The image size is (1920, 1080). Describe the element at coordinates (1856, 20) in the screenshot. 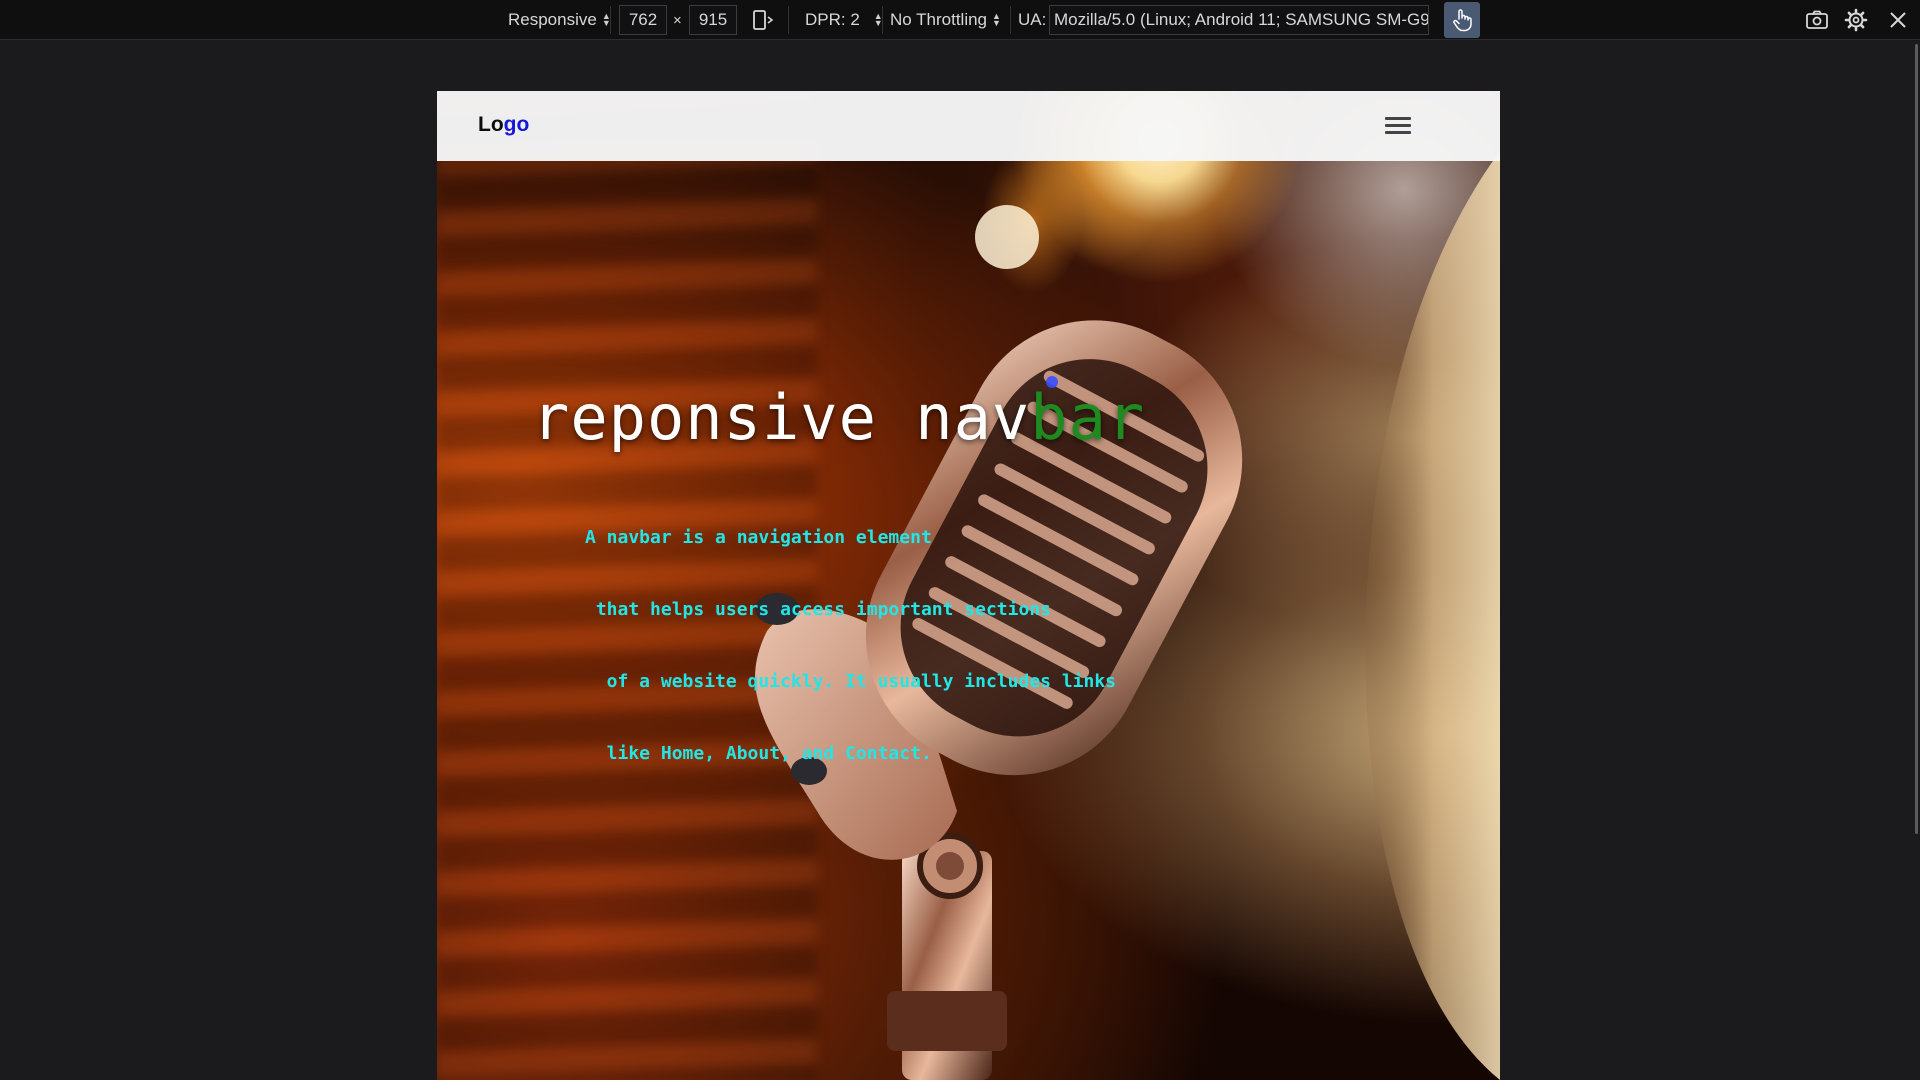

I see `settings-gear-icon` at that location.